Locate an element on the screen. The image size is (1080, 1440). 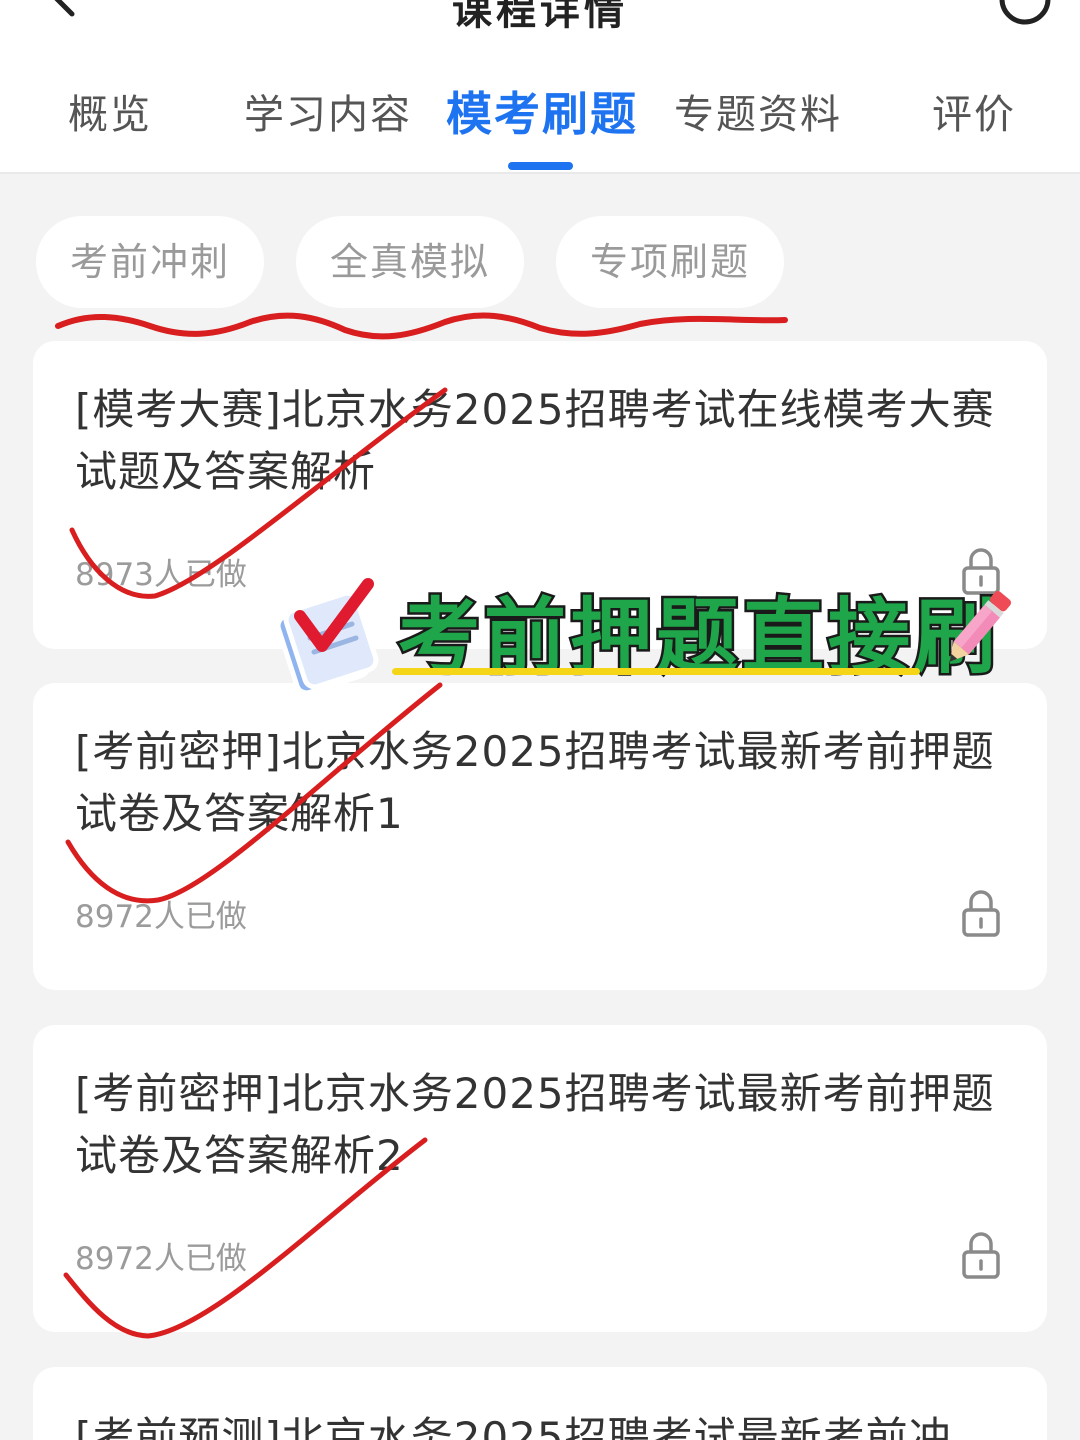
card-title: [模考大赛]北京水务2025招聘考试在线模考大赛试题及答案解析 is located at coordinates (535, 440).